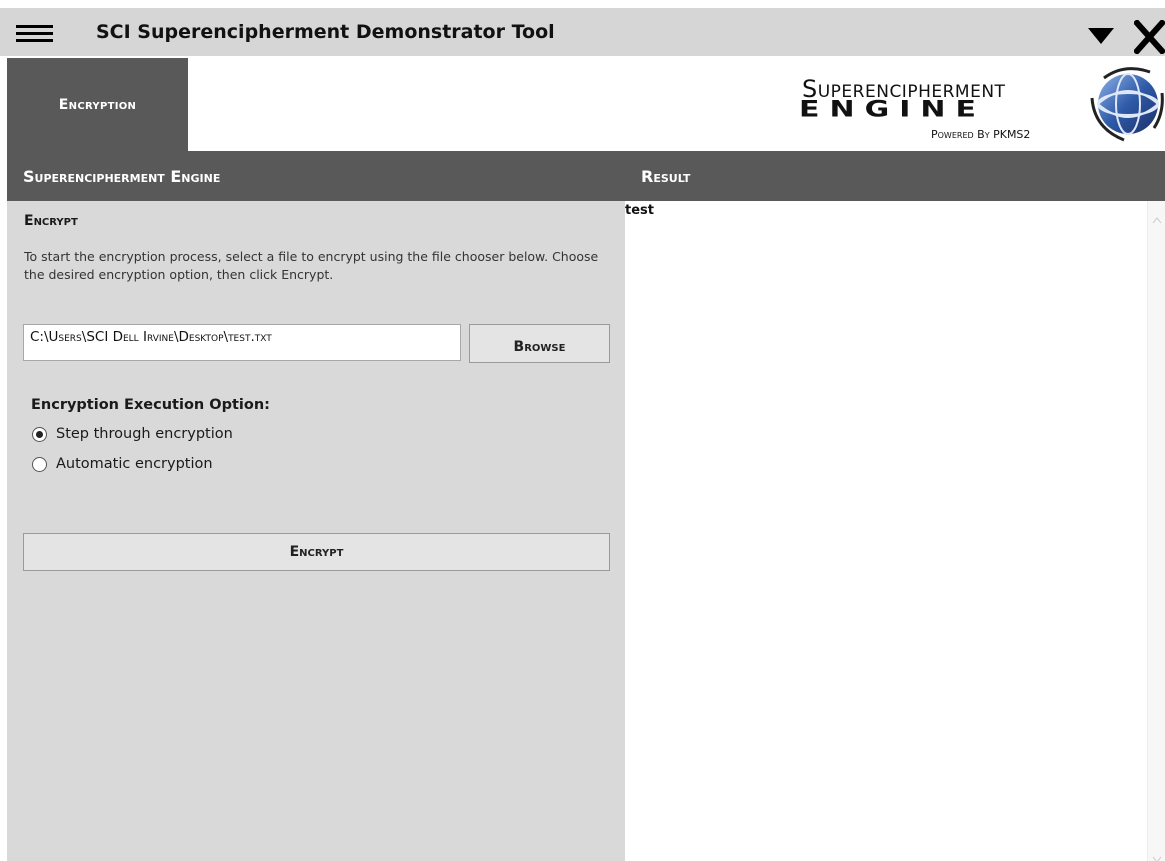 The image size is (1165, 861). What do you see at coordinates (1157, 216) in the screenshot?
I see `scroll-up-icon` at bounding box center [1157, 216].